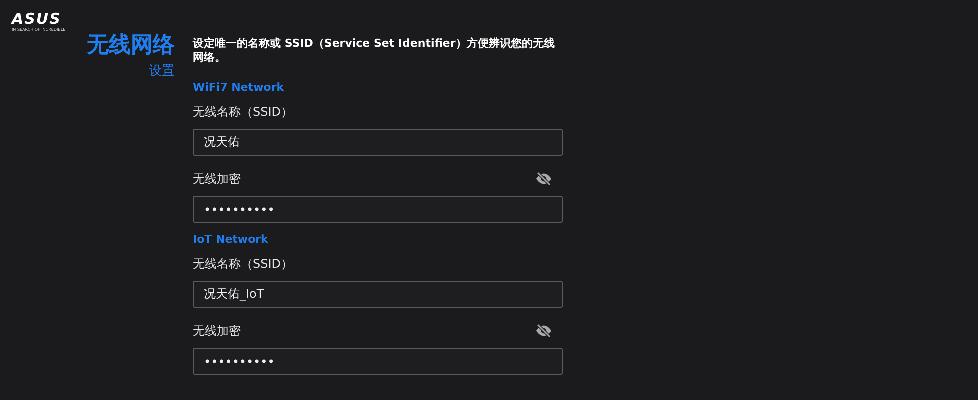  I want to click on section-heading: IoT Network, so click(231, 240).